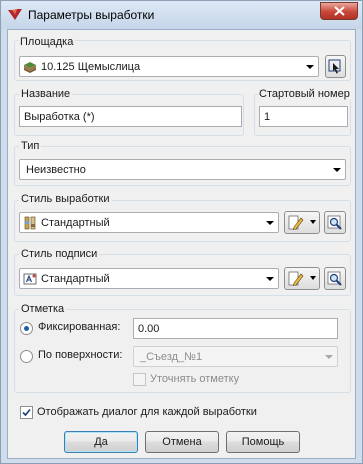 Image resolution: width=363 pixels, height=464 pixels. I want to click on style-value: Стандартный, so click(75, 223).